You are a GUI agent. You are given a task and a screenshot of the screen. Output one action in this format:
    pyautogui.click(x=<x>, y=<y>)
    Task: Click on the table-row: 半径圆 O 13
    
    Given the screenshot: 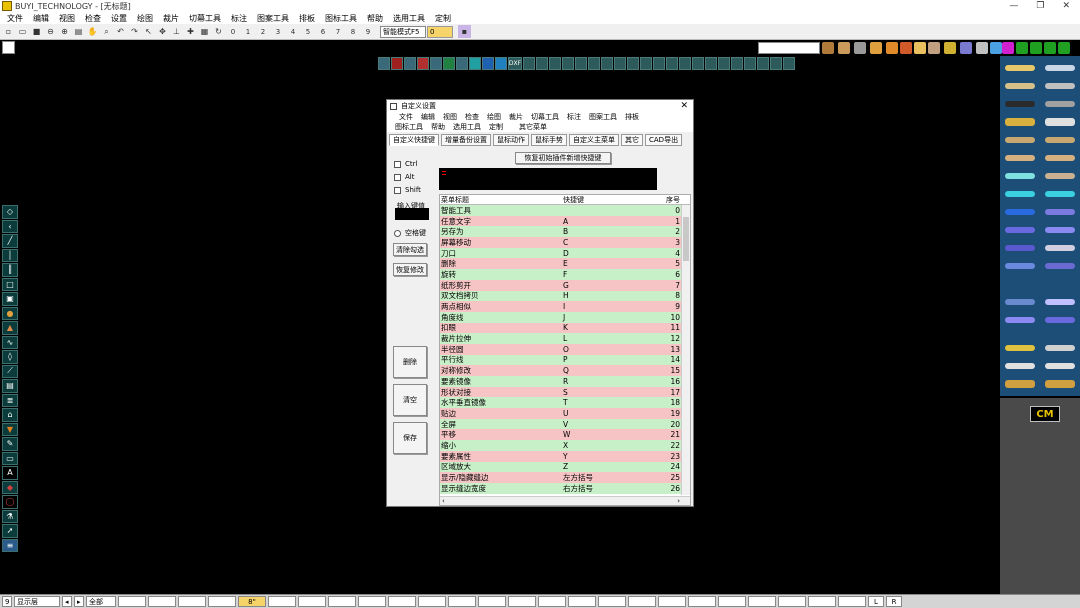 What is the action you would take?
    pyautogui.click(x=565, y=349)
    